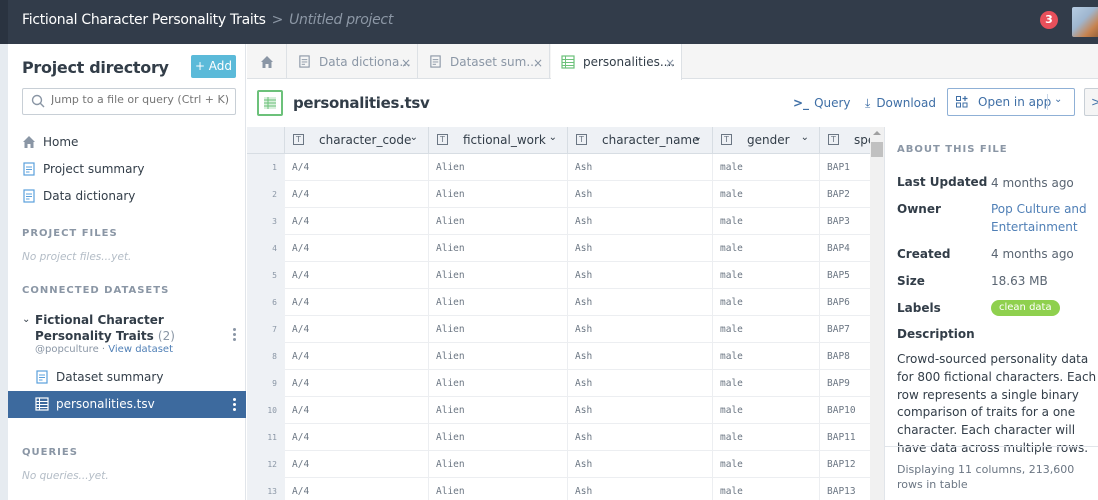 The width and height of the screenshot is (1098, 500). I want to click on table-cell: BAP3, so click(845, 221).